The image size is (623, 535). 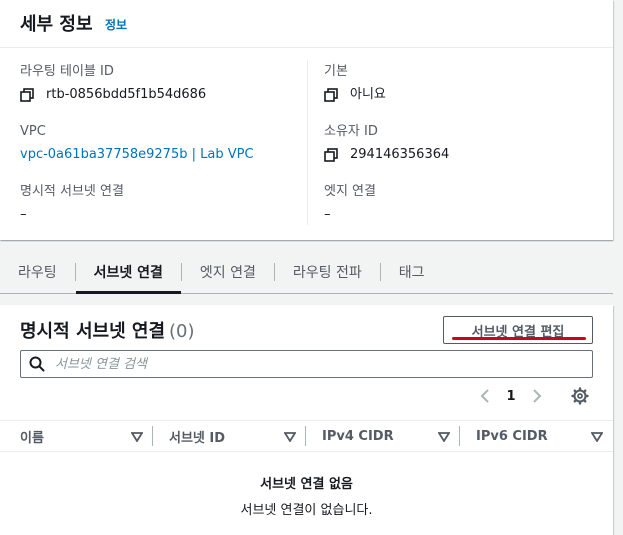 What do you see at coordinates (464, 95) in the screenshot?
I see `field-value: 아니요` at bounding box center [464, 95].